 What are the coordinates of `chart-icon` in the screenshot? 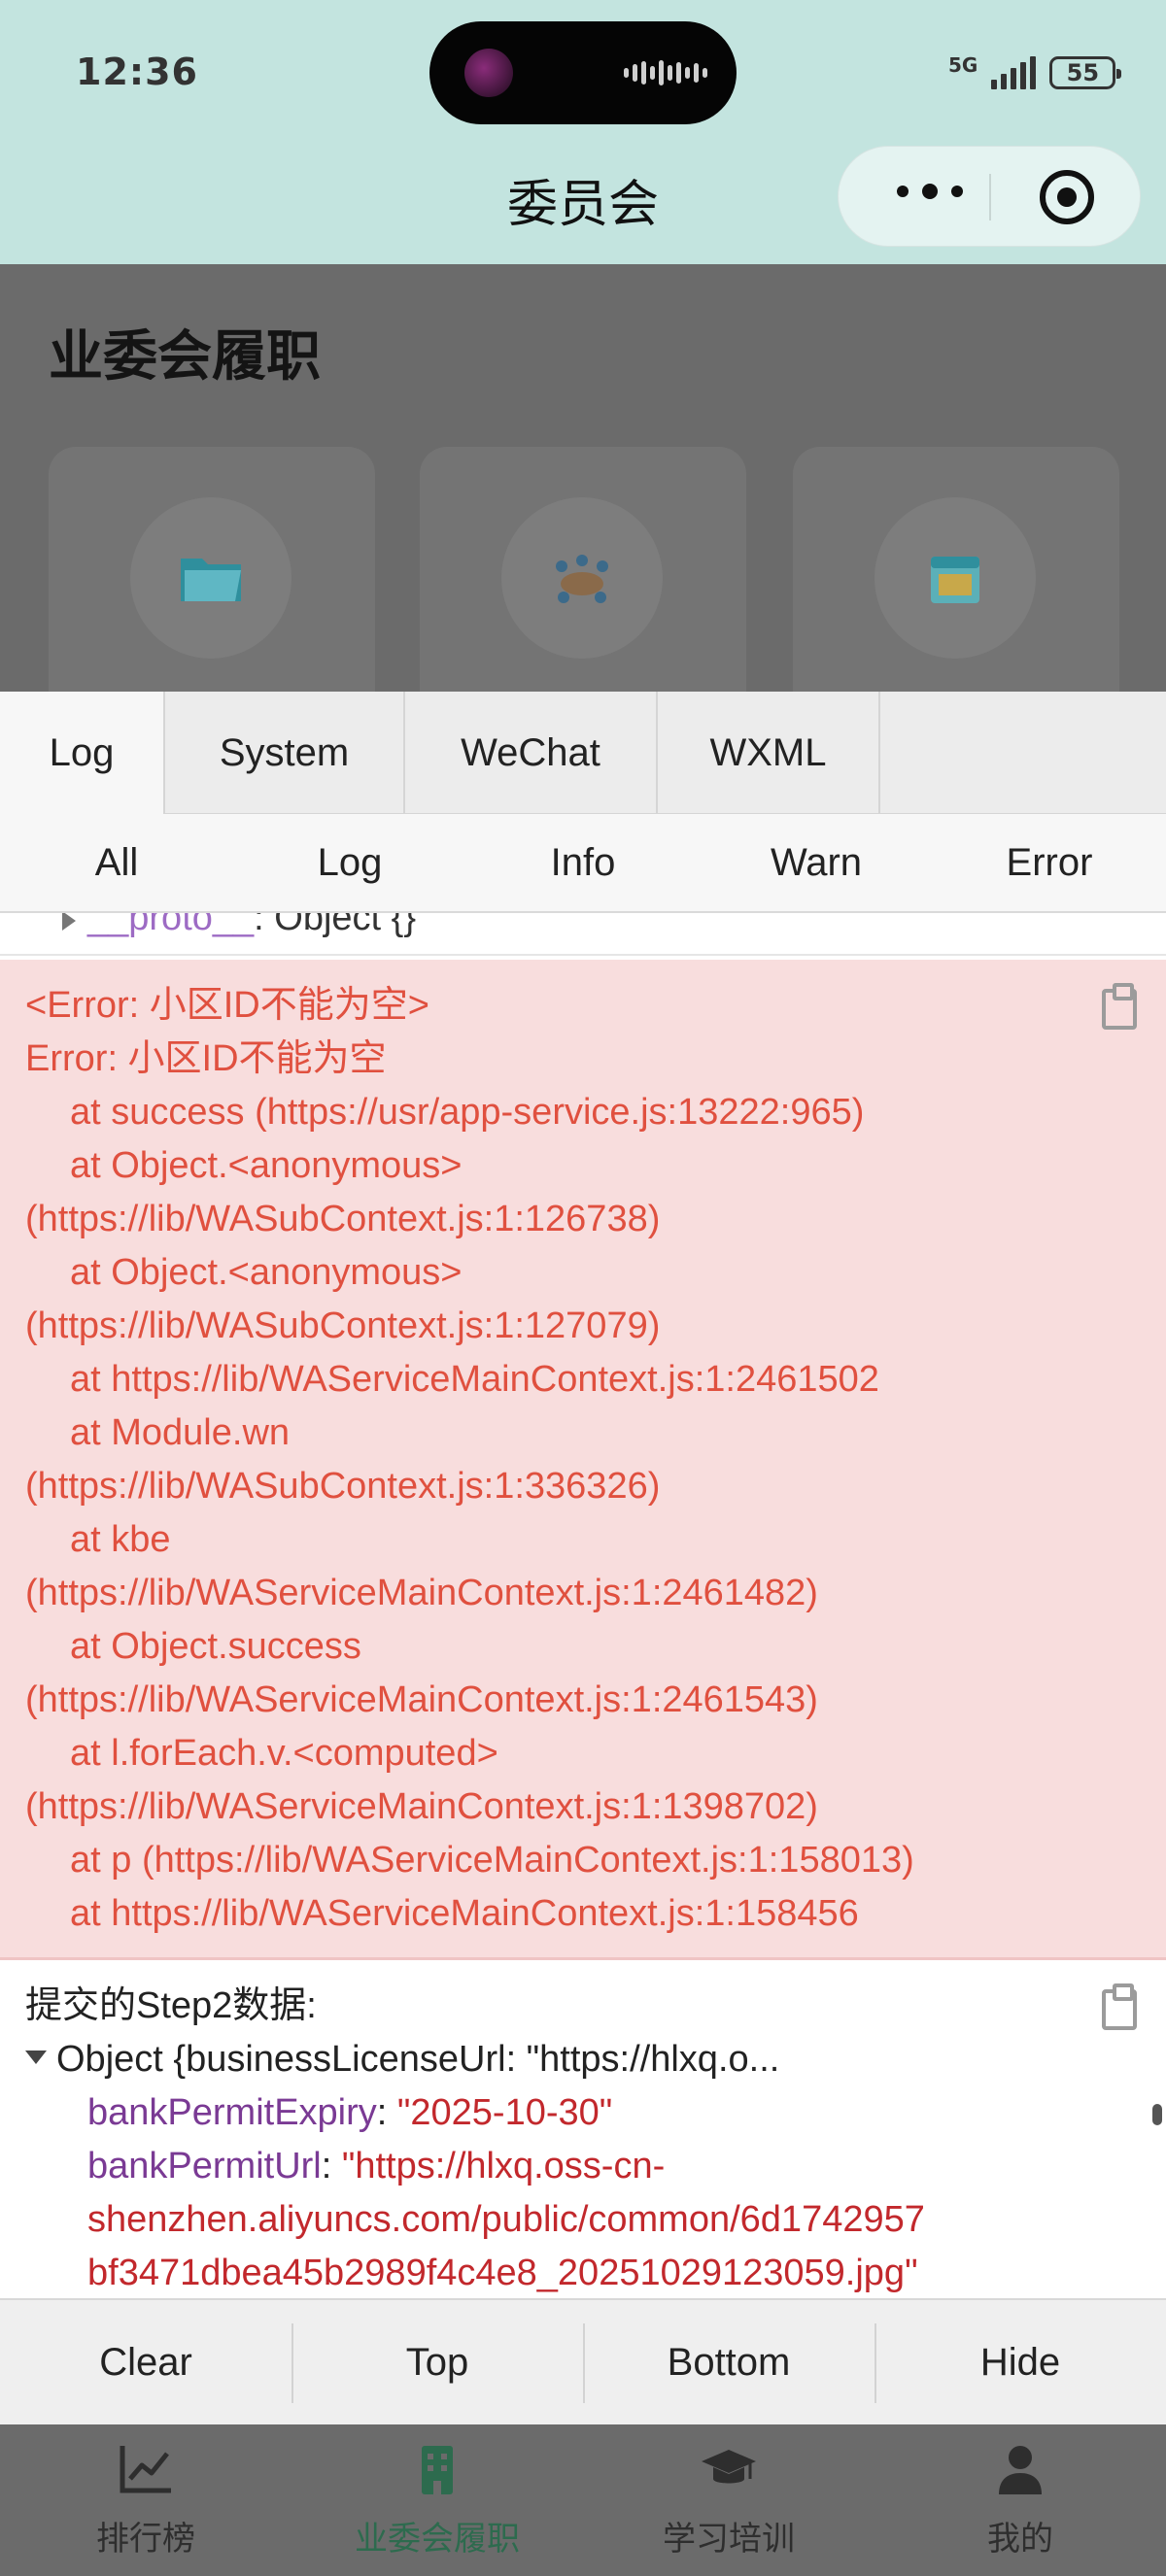 It's located at (145, 2469).